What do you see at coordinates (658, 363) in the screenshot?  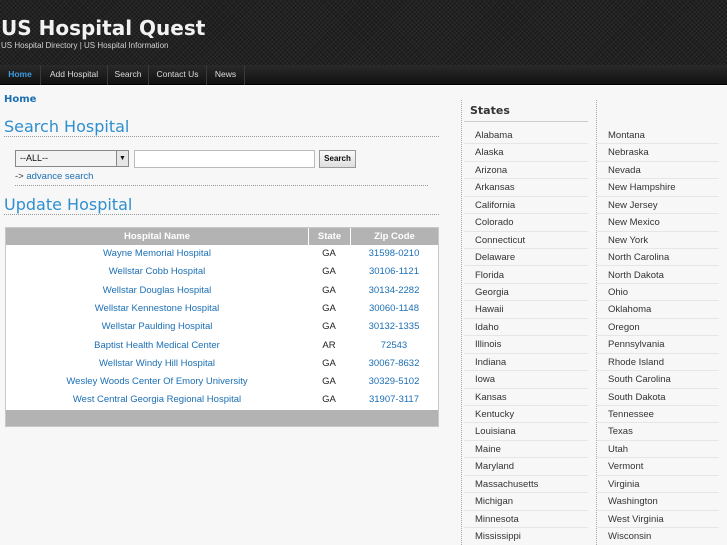 I see `state-link: Rhode Island` at bounding box center [658, 363].